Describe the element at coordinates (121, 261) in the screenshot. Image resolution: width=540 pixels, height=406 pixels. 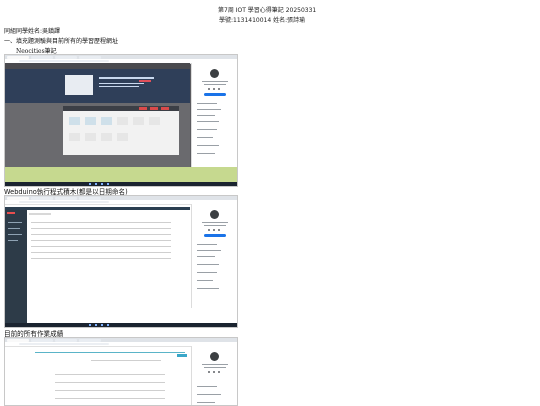
I see `webduino-screenshot` at that location.